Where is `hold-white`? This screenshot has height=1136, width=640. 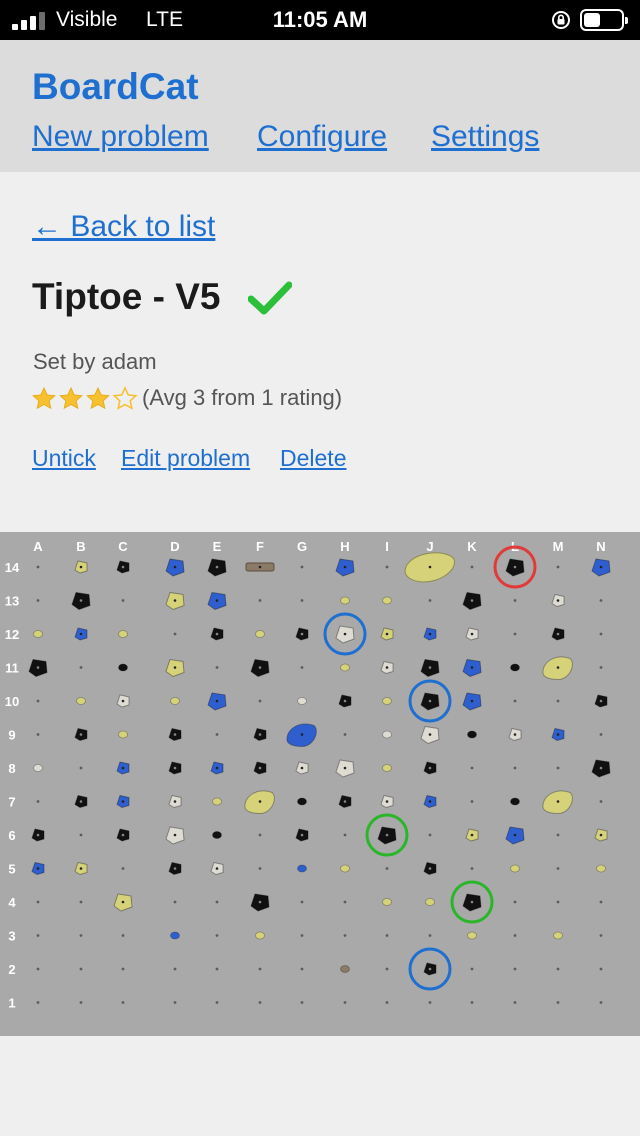
hold-white is located at coordinates (387, 734).